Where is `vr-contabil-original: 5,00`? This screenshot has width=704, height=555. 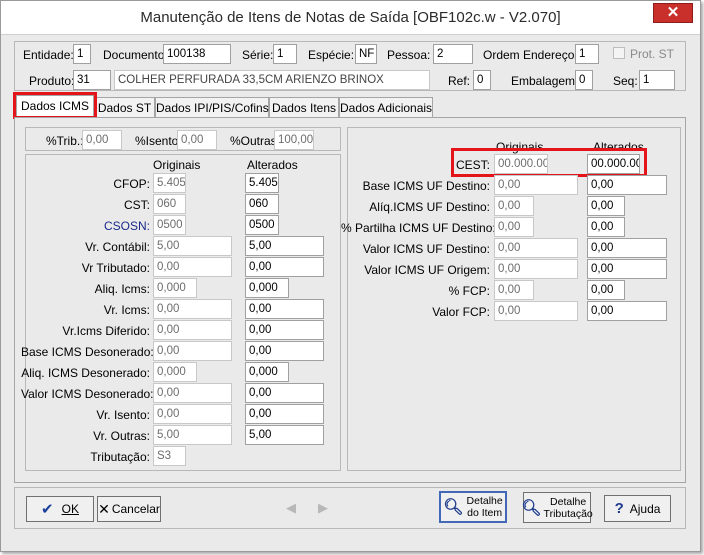 vr-contabil-original: 5,00 is located at coordinates (192, 246).